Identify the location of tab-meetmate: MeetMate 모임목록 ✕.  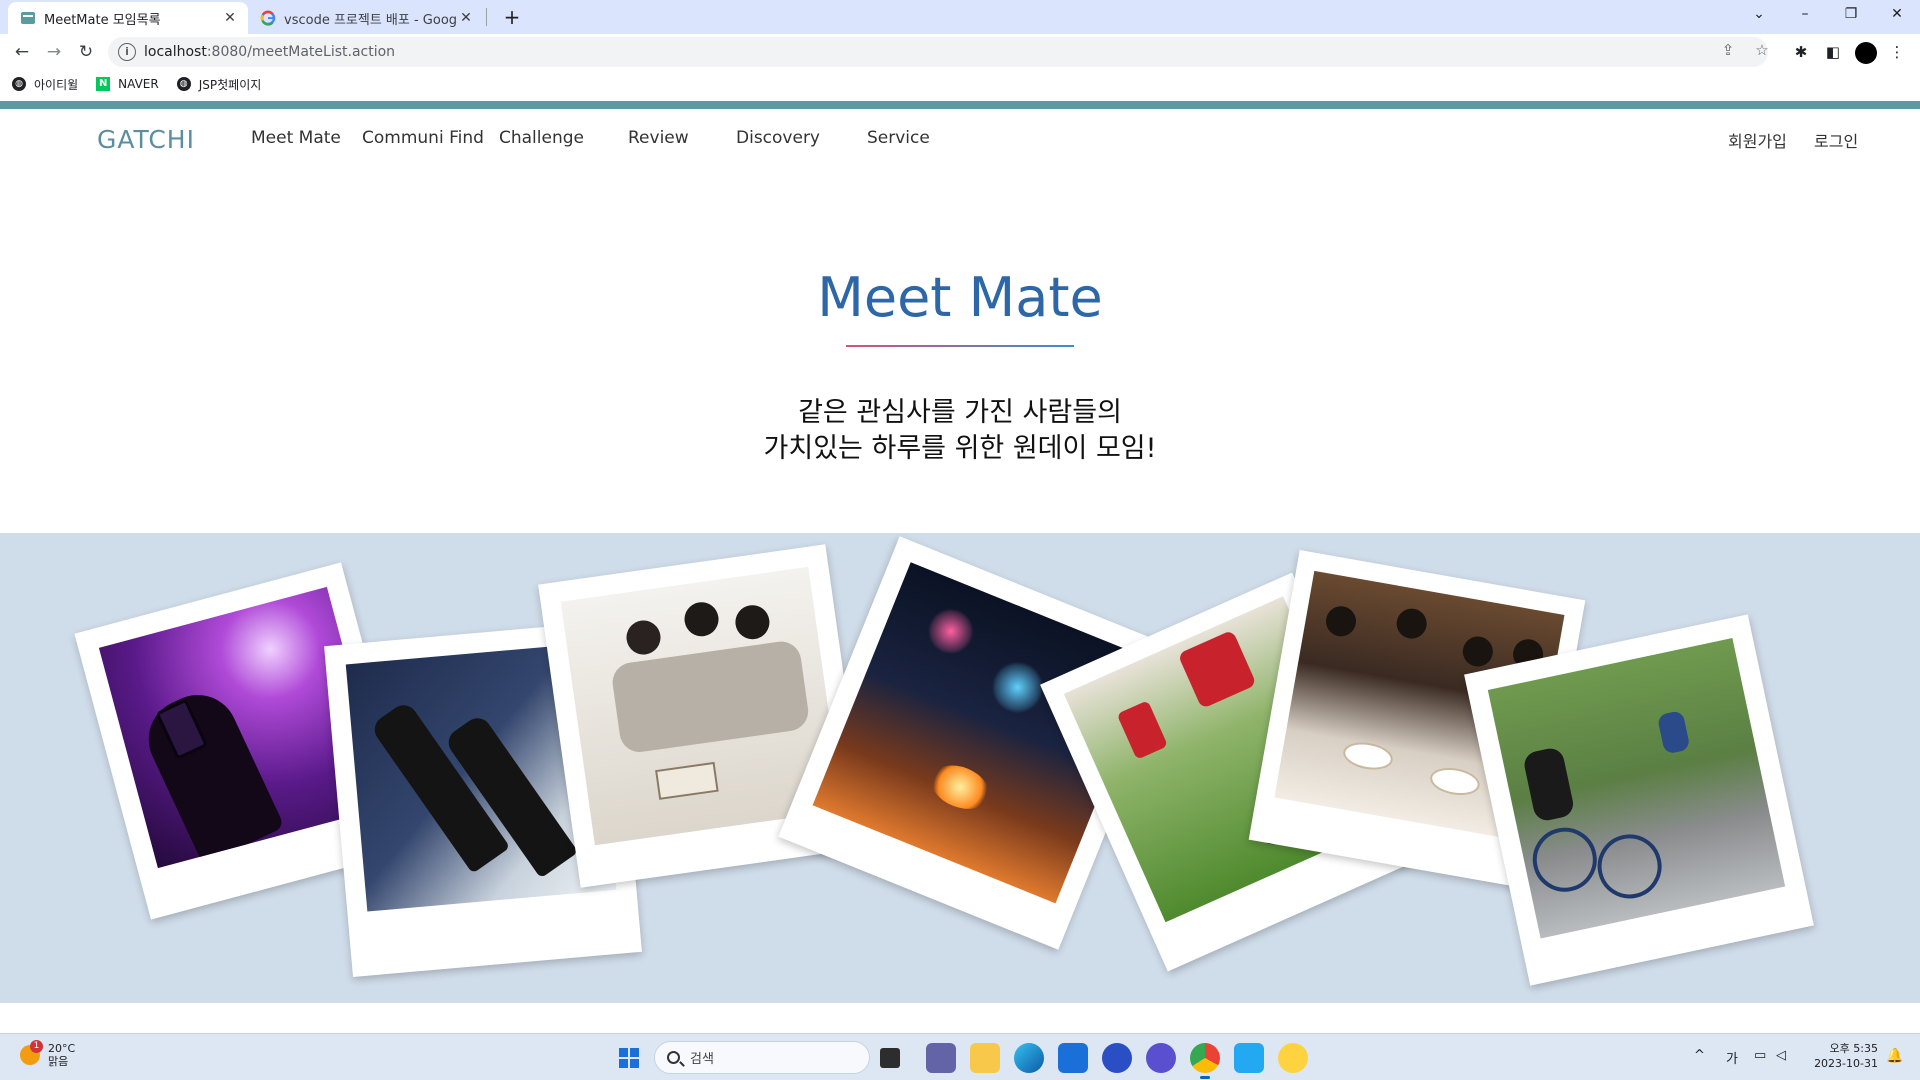
(128, 18).